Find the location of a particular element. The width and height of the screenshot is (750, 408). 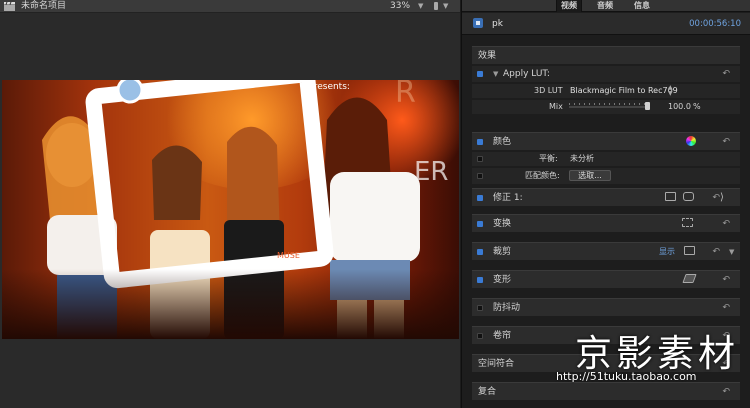

distort-checkbox is located at coordinates (480, 280).